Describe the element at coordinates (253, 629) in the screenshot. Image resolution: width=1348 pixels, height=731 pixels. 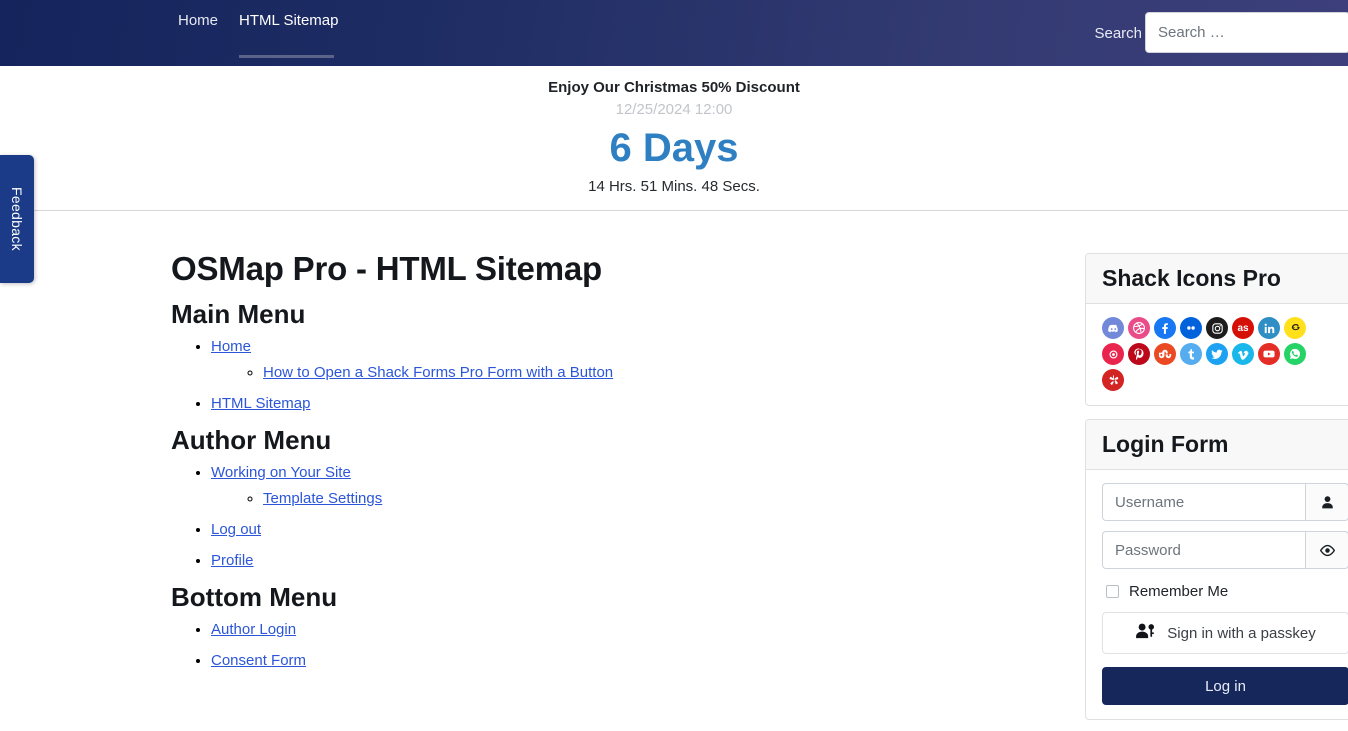
I see `sitemap-link: Author Login` at that location.